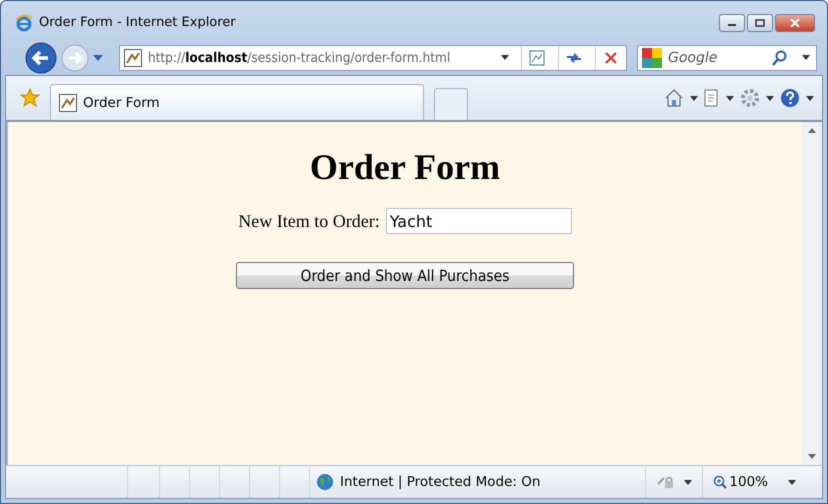  What do you see at coordinates (812, 456) in the screenshot?
I see `scroll-down-icon` at bounding box center [812, 456].